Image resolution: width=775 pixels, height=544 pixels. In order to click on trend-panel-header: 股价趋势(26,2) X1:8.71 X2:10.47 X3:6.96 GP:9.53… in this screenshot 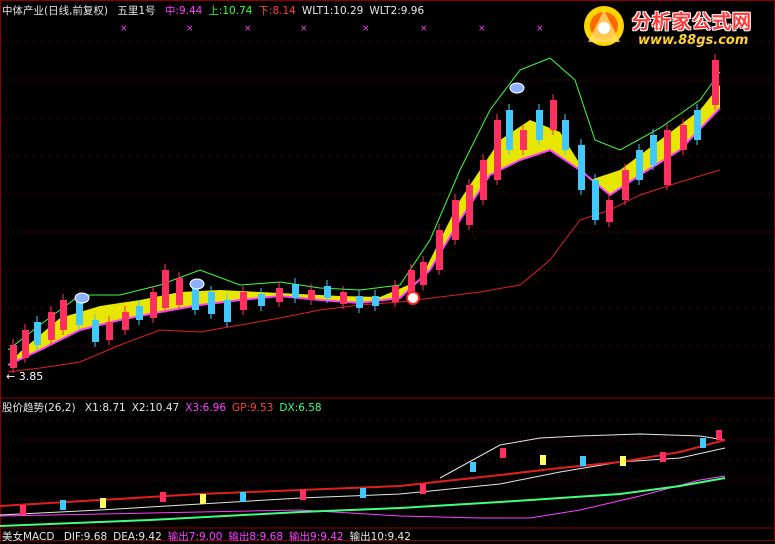, I will do `click(168, 408)`.